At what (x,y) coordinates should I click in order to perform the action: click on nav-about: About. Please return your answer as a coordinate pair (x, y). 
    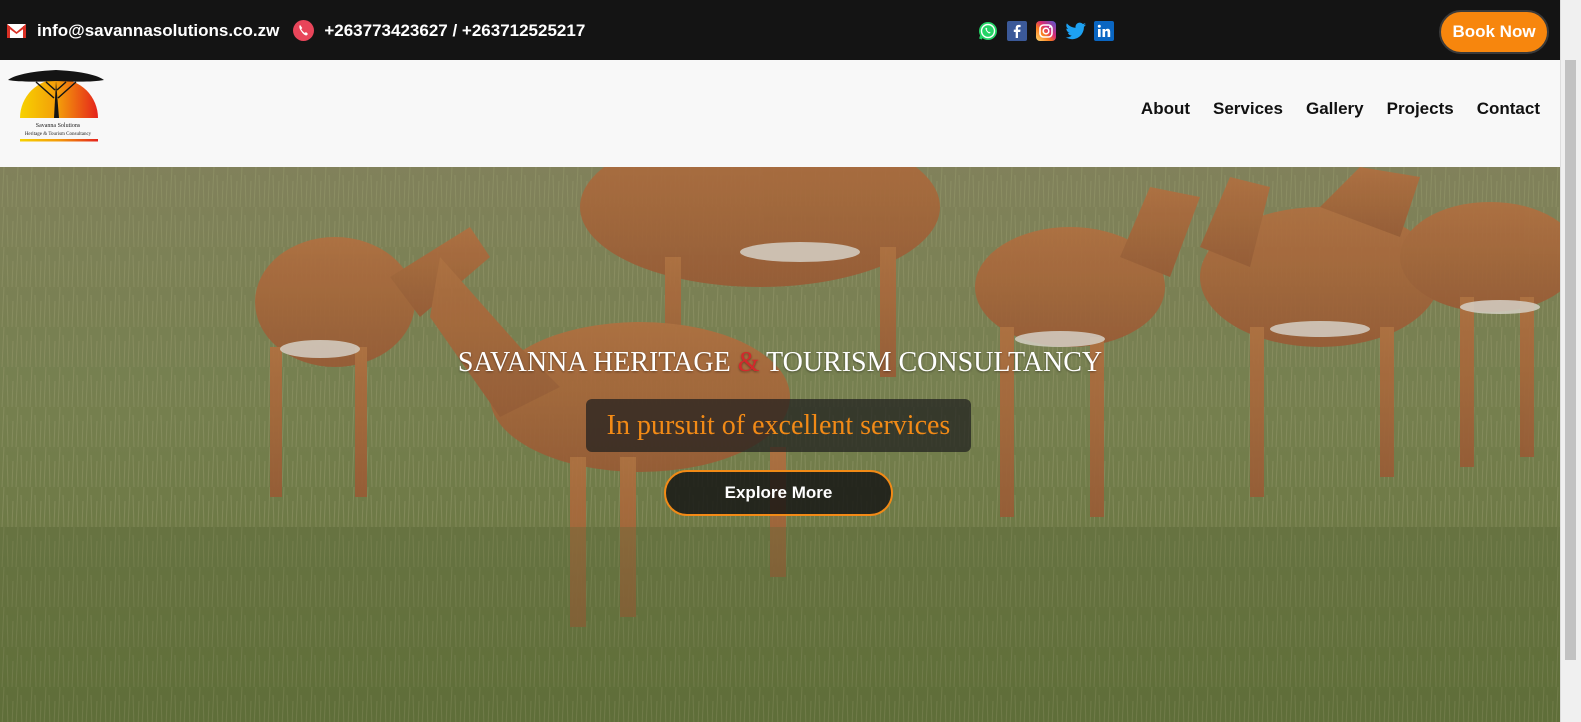
    Looking at the image, I should click on (1165, 109).